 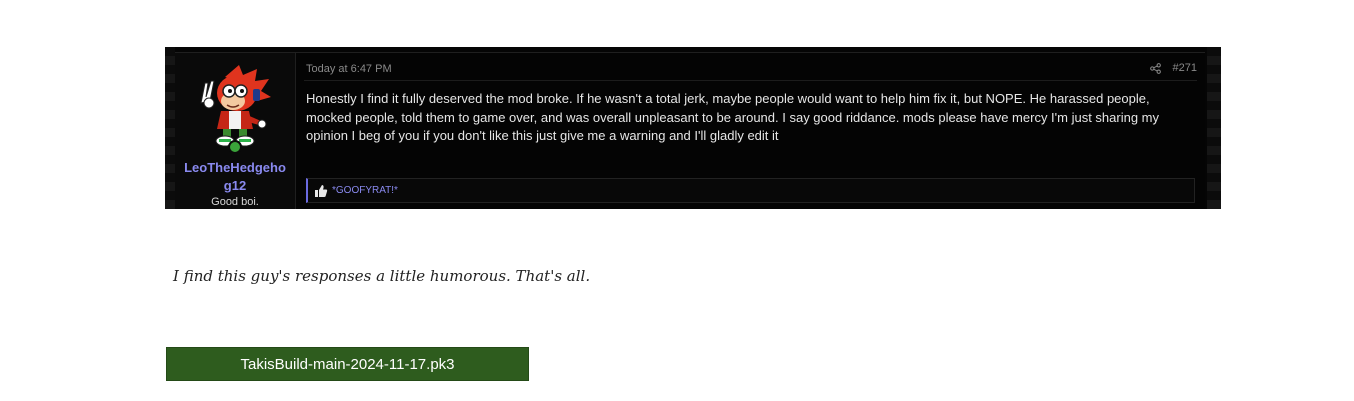 What do you see at coordinates (365, 190) in the screenshot?
I see `reaction-label: *GOOFYRAT!*` at bounding box center [365, 190].